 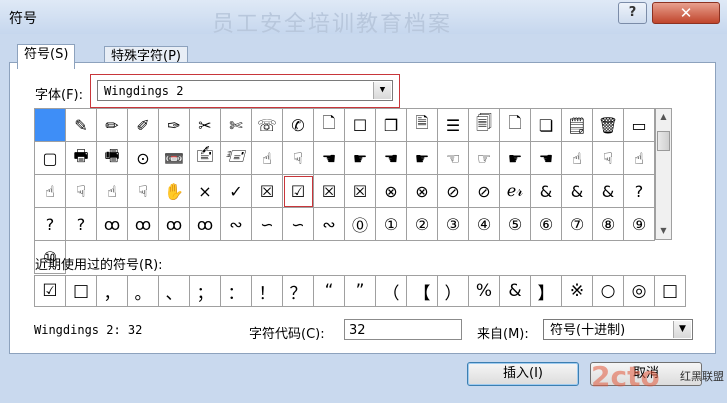 What do you see at coordinates (484, 158) in the screenshot?
I see `symbol-cell: ☞` at bounding box center [484, 158].